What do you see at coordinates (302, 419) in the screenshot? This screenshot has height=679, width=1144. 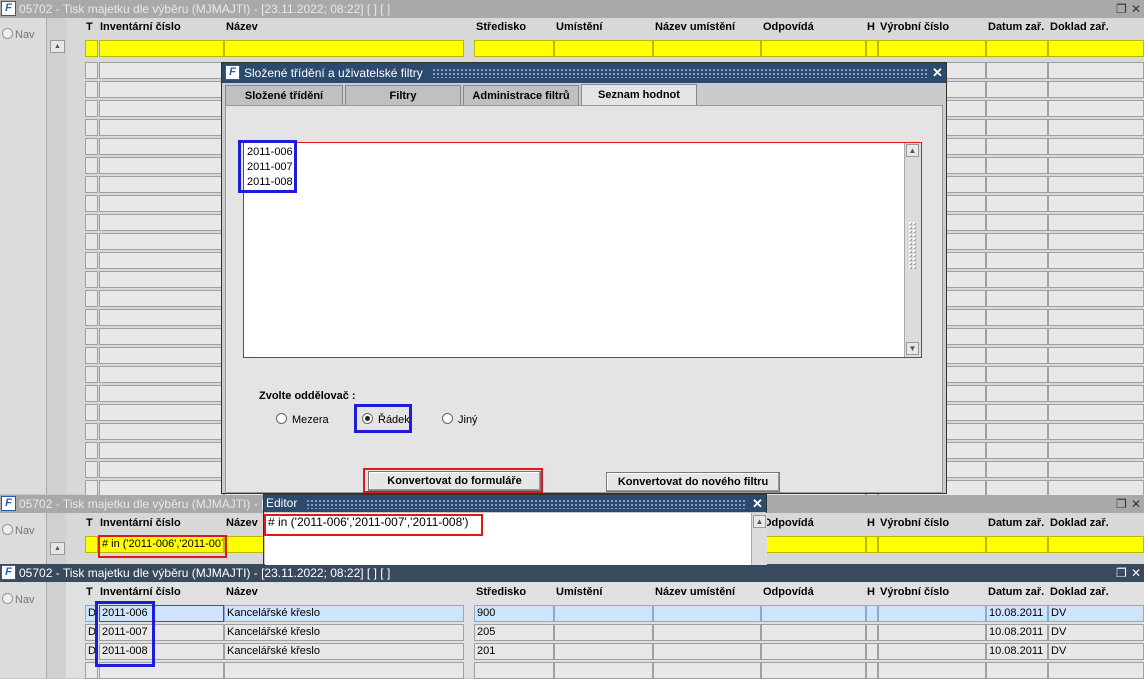 I see `separator-mezera-radio: Mezera` at bounding box center [302, 419].